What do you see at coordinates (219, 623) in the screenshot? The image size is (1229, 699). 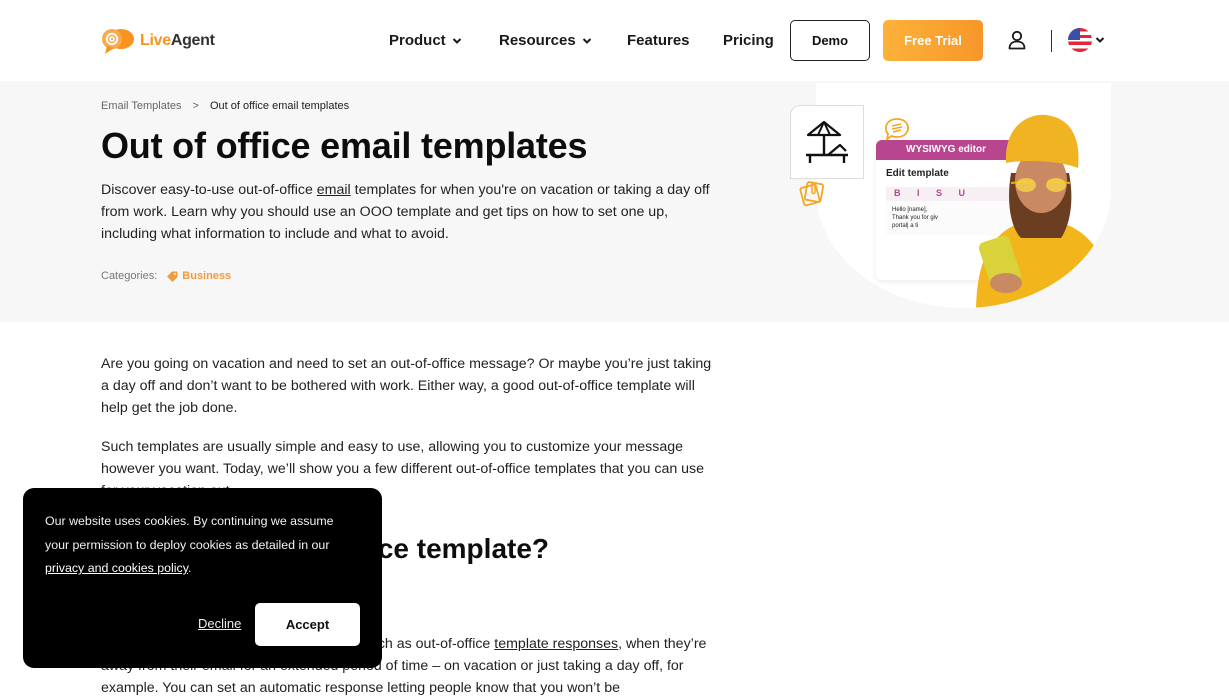 I see `cookie-decline-button: Decline` at bounding box center [219, 623].